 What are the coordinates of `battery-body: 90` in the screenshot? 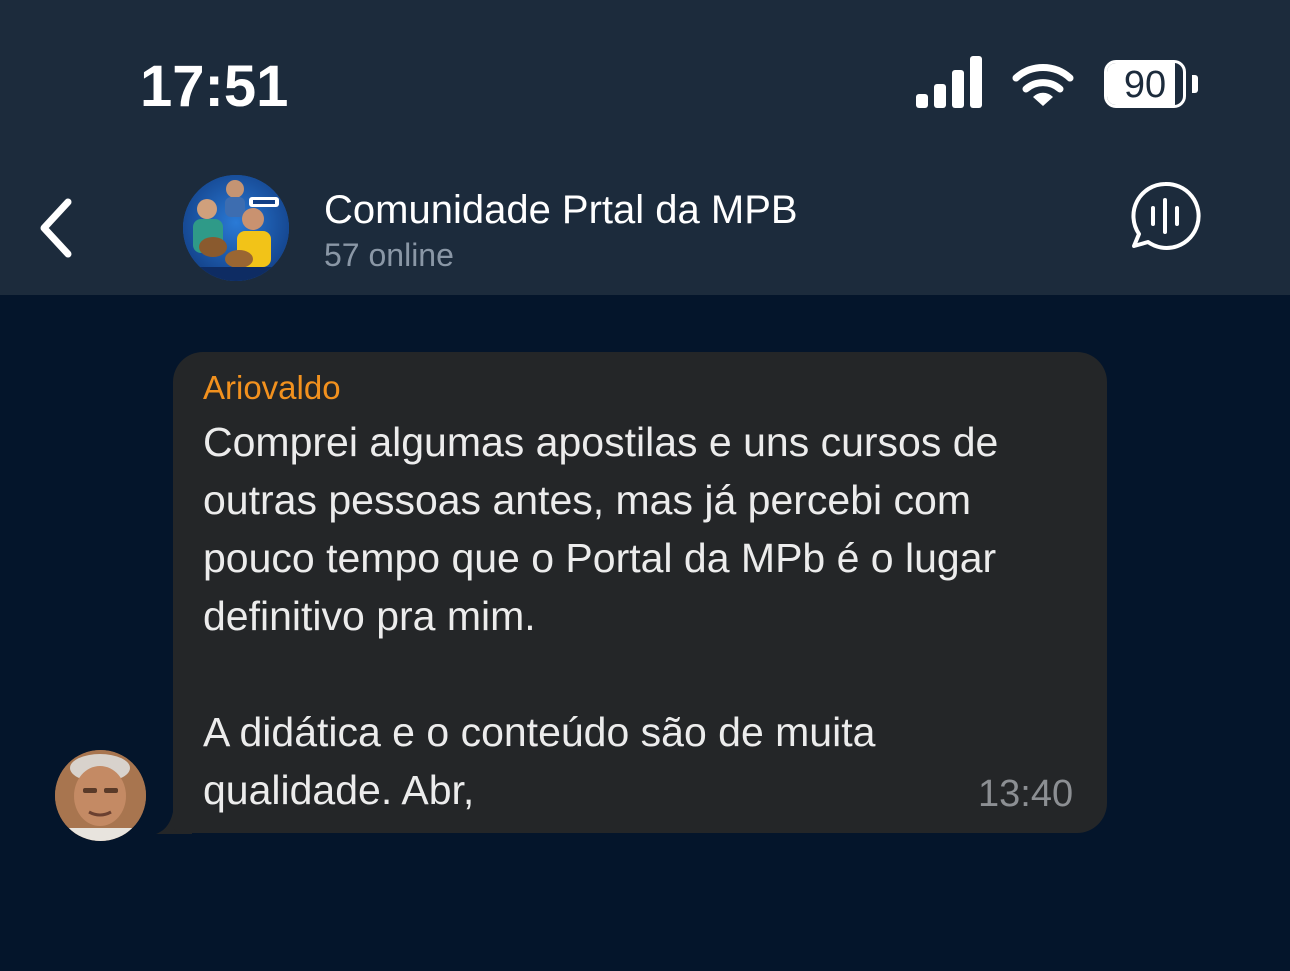 It's located at (1145, 84).